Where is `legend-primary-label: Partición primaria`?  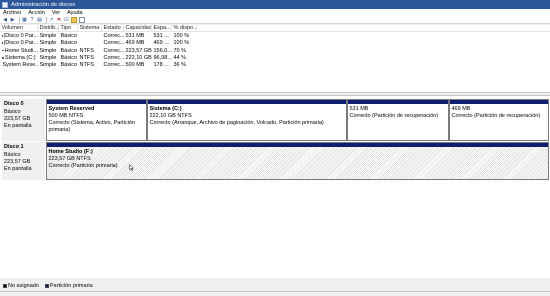
legend-primary-label: Partición primaria is located at coordinates (71, 286).